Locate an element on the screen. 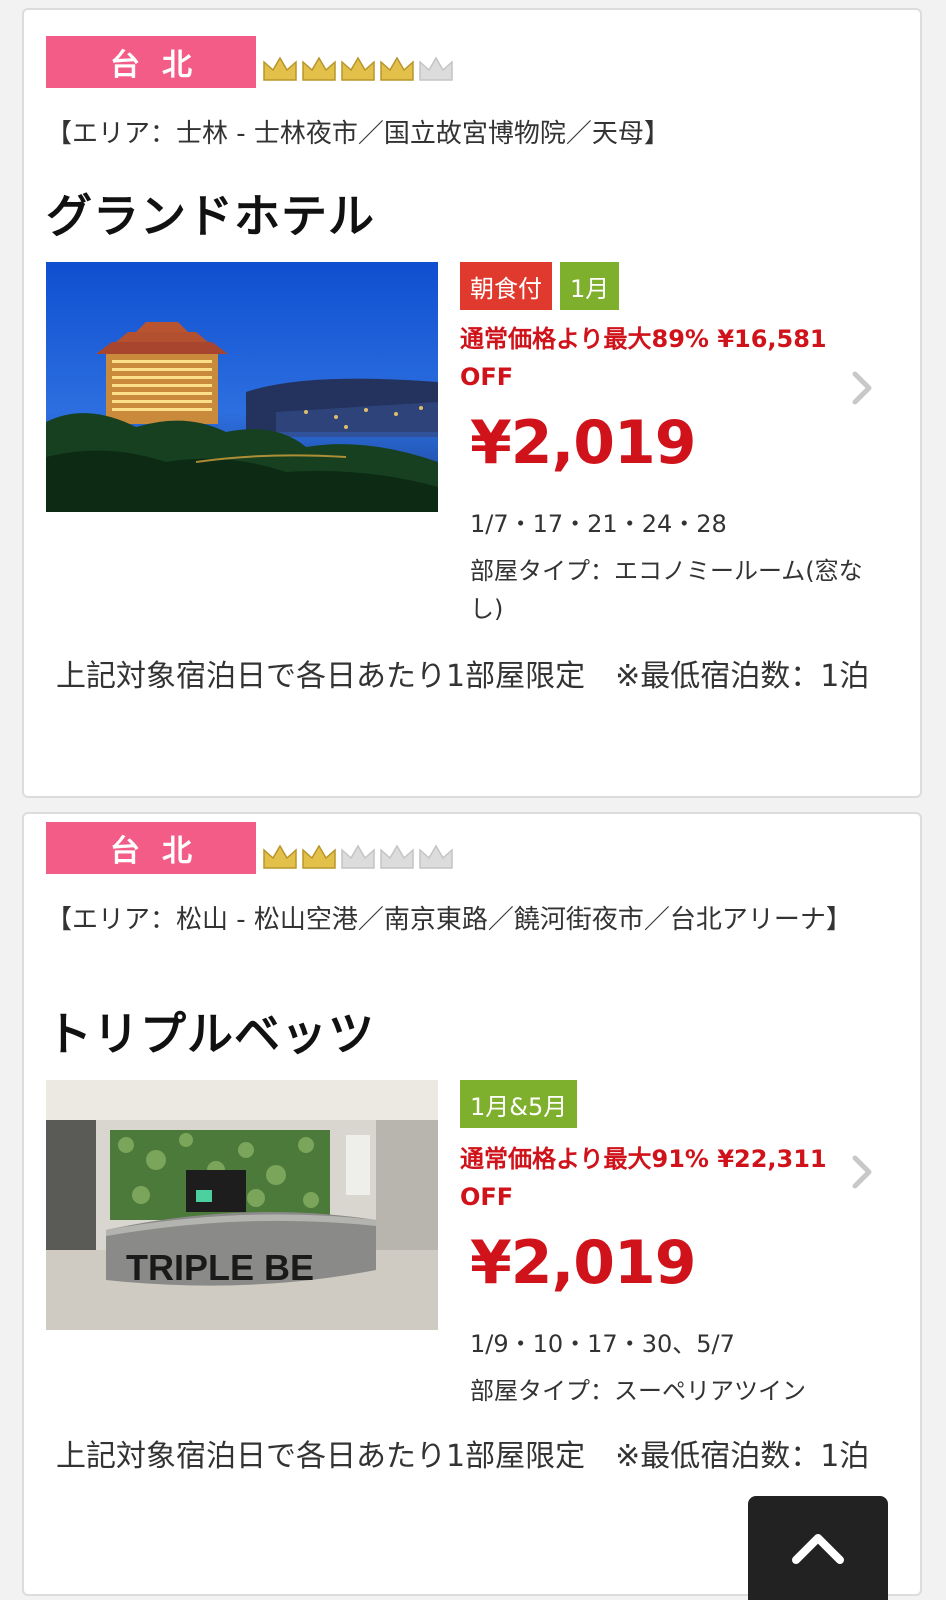 The width and height of the screenshot is (946, 1600). room-type: 部屋タイプ：スーペリアツイン is located at coordinates (638, 1391).